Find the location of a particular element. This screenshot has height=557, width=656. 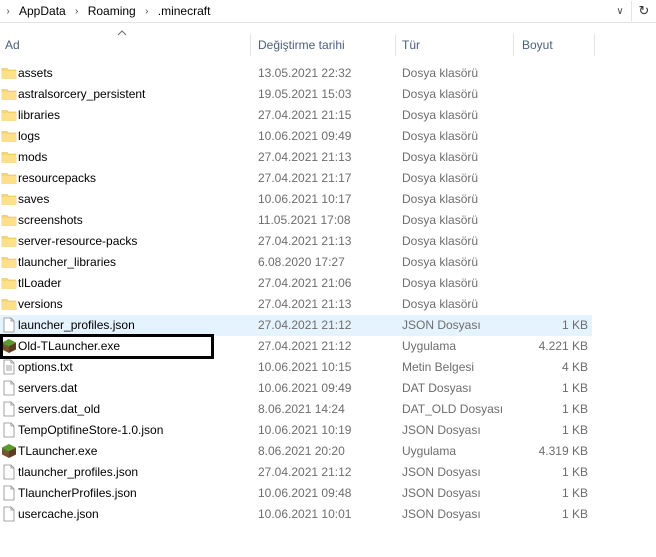

file-name: servers.dat is located at coordinates (48, 388).